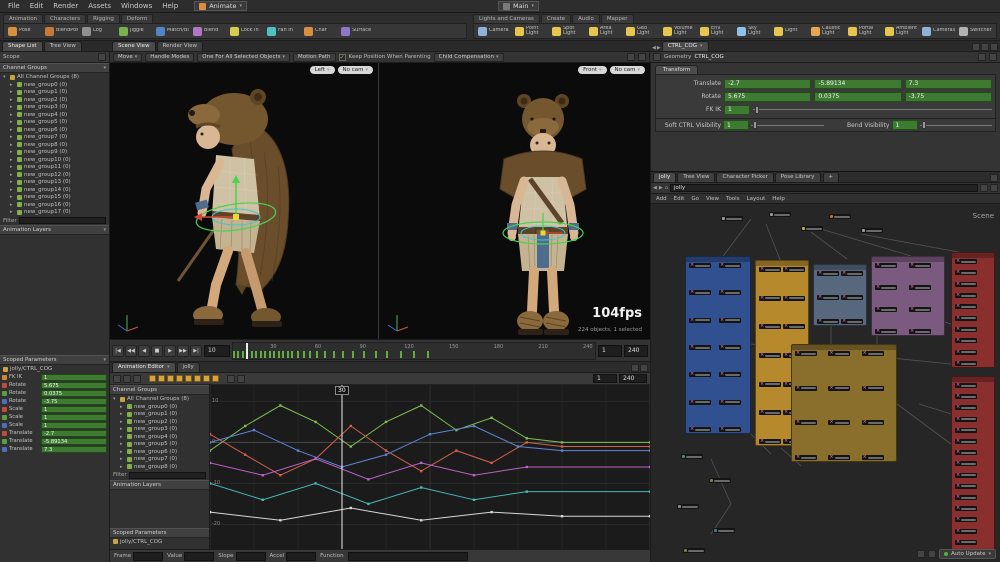 The width and height of the screenshot is (1000, 562). What do you see at coordinates (655, 188) in the screenshot?
I see `nav-back-icon: ◀` at bounding box center [655, 188].